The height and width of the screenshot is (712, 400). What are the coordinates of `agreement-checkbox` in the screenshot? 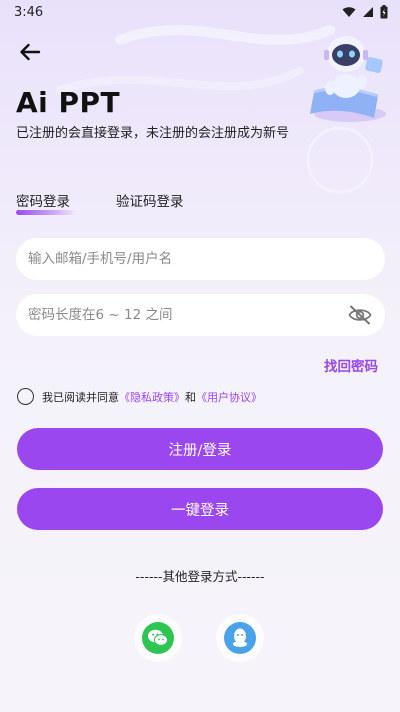 It's located at (25, 396).